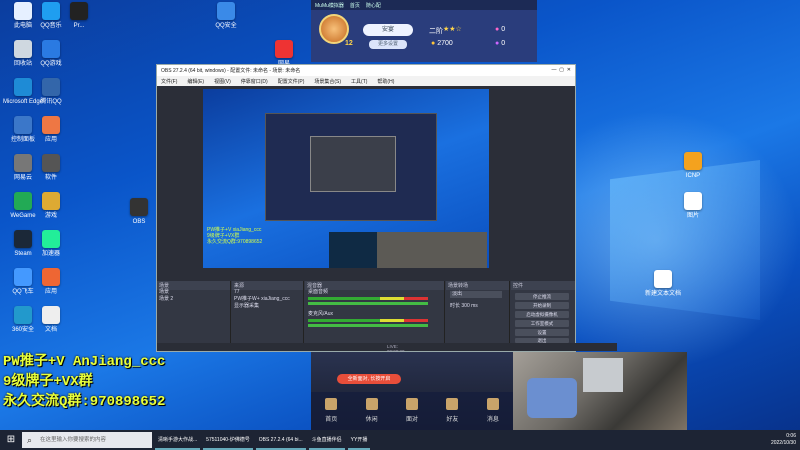 This screenshot has height=450, width=800. Describe the element at coordinates (228, 440) in the screenshot. I see `task-item: 57511040-炉佛德号` at that location.